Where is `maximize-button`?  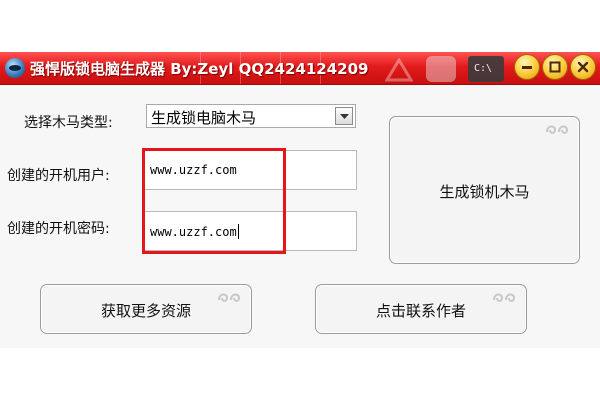 maximize-button is located at coordinates (555, 67).